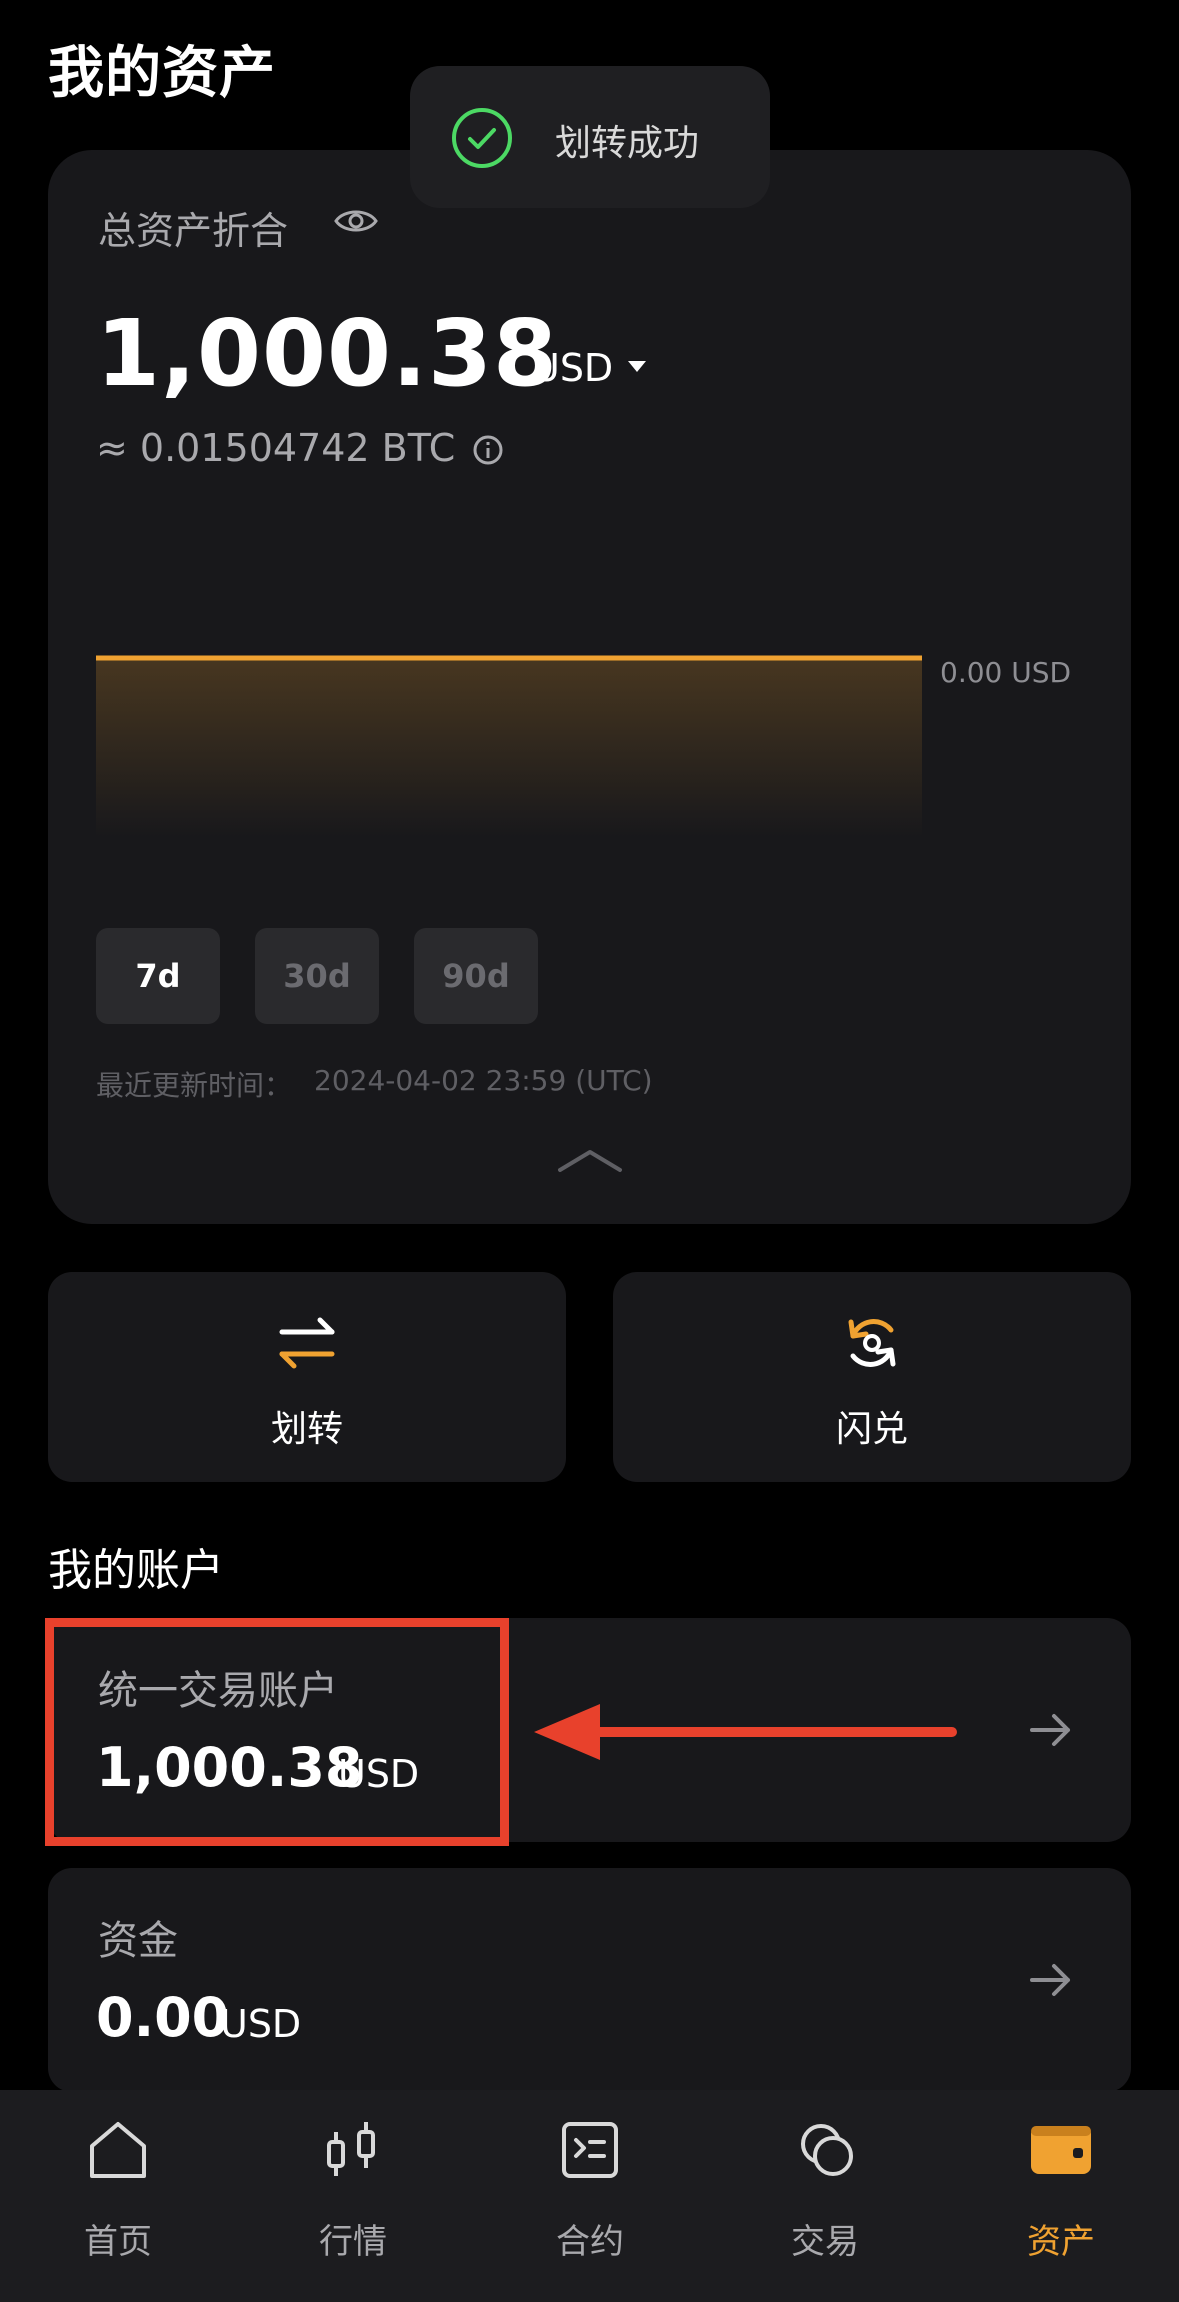 The width and height of the screenshot is (1179, 2302). I want to click on chevron-up-icon, so click(590, 1160).